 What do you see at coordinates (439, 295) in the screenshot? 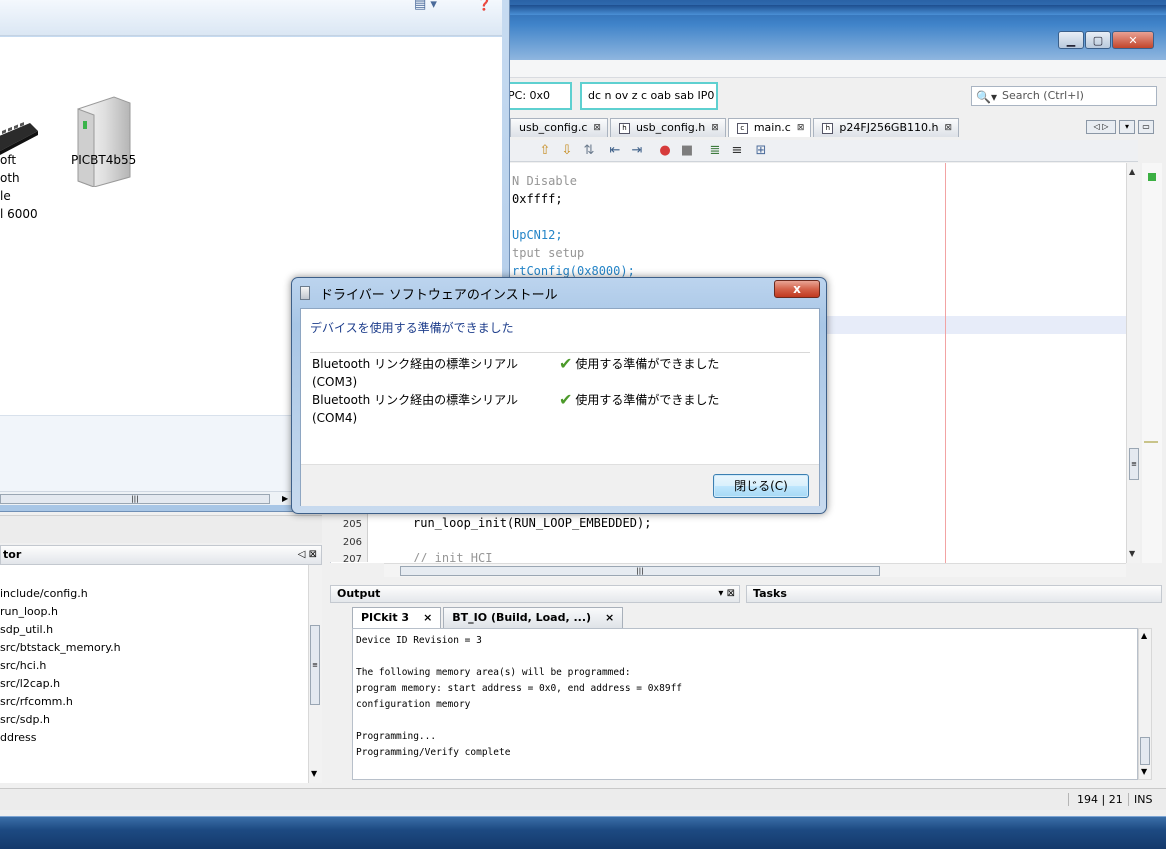
I see `dialog-title: ドライバー ソフトウェアのインストール` at bounding box center [439, 295].